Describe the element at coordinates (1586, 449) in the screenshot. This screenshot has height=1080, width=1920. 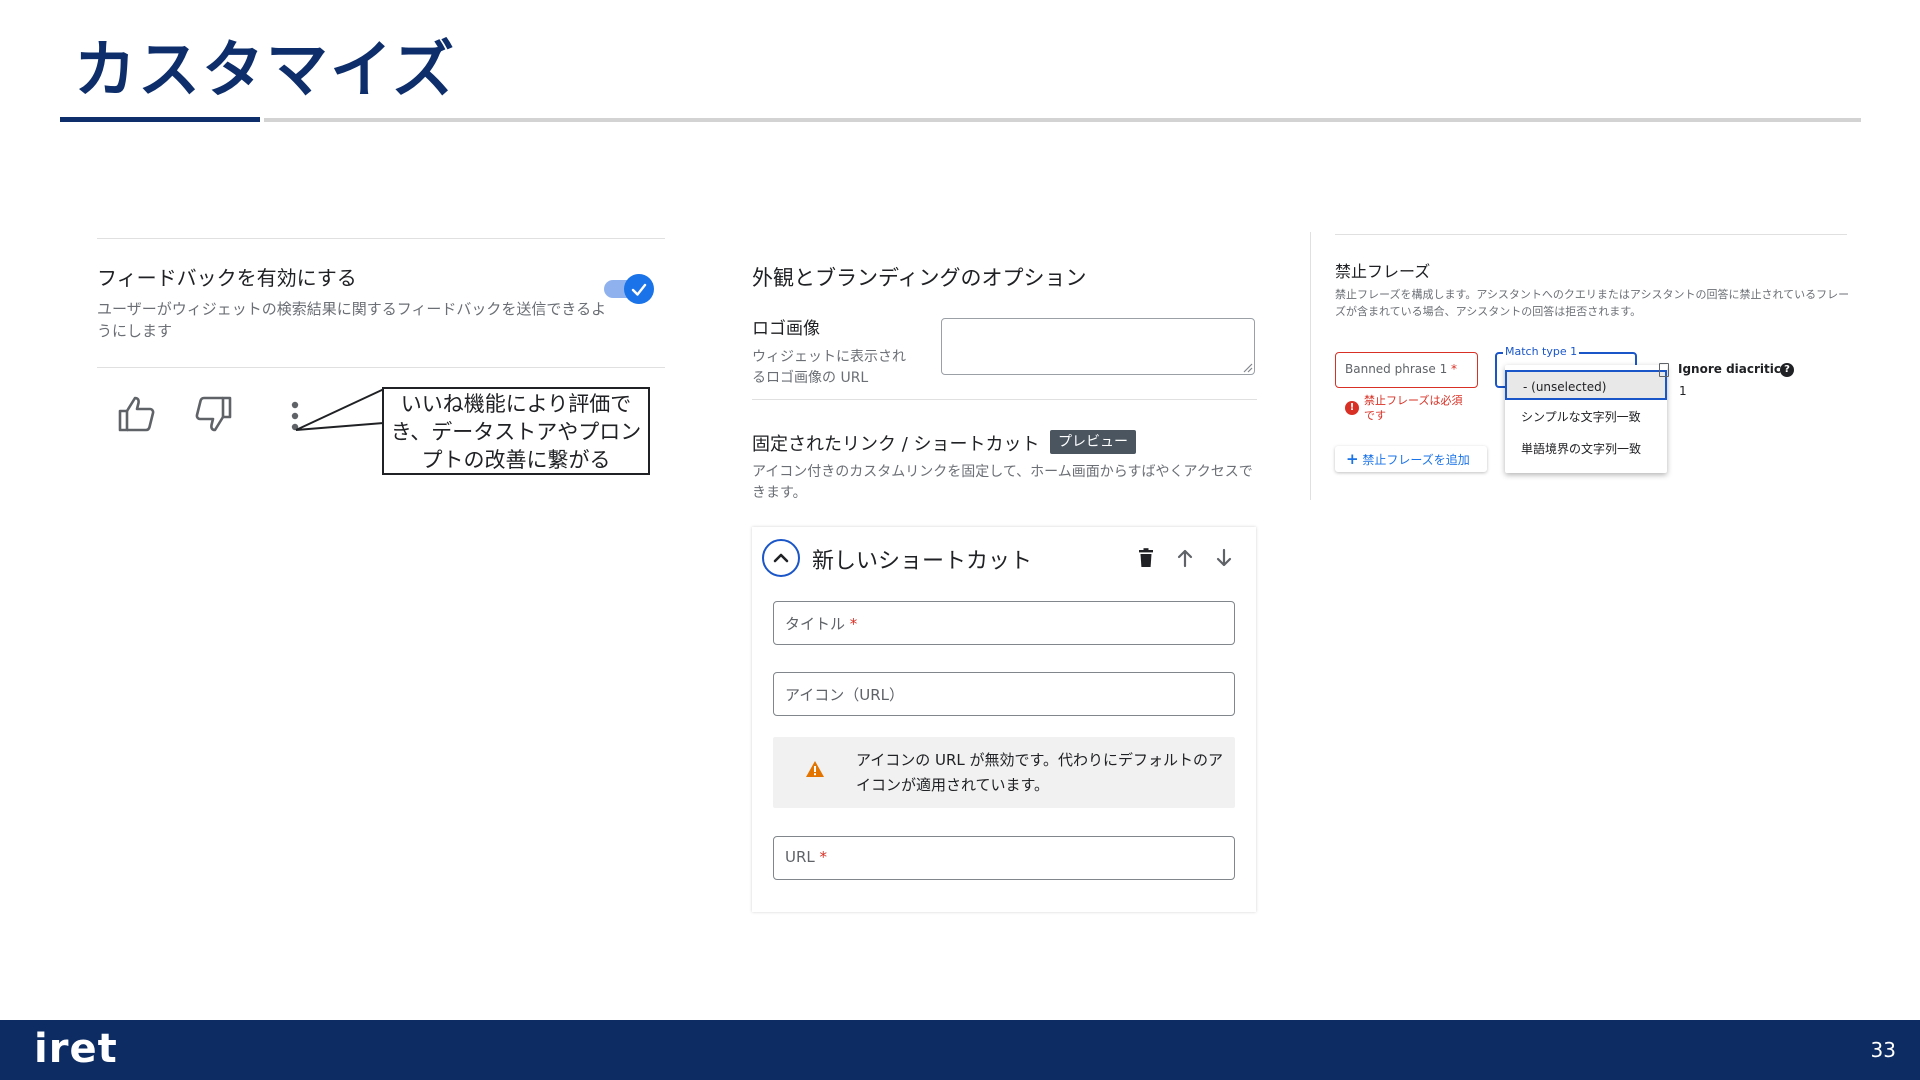
I see `match-option-word-boundary: 単語境界の文字列一致` at that location.